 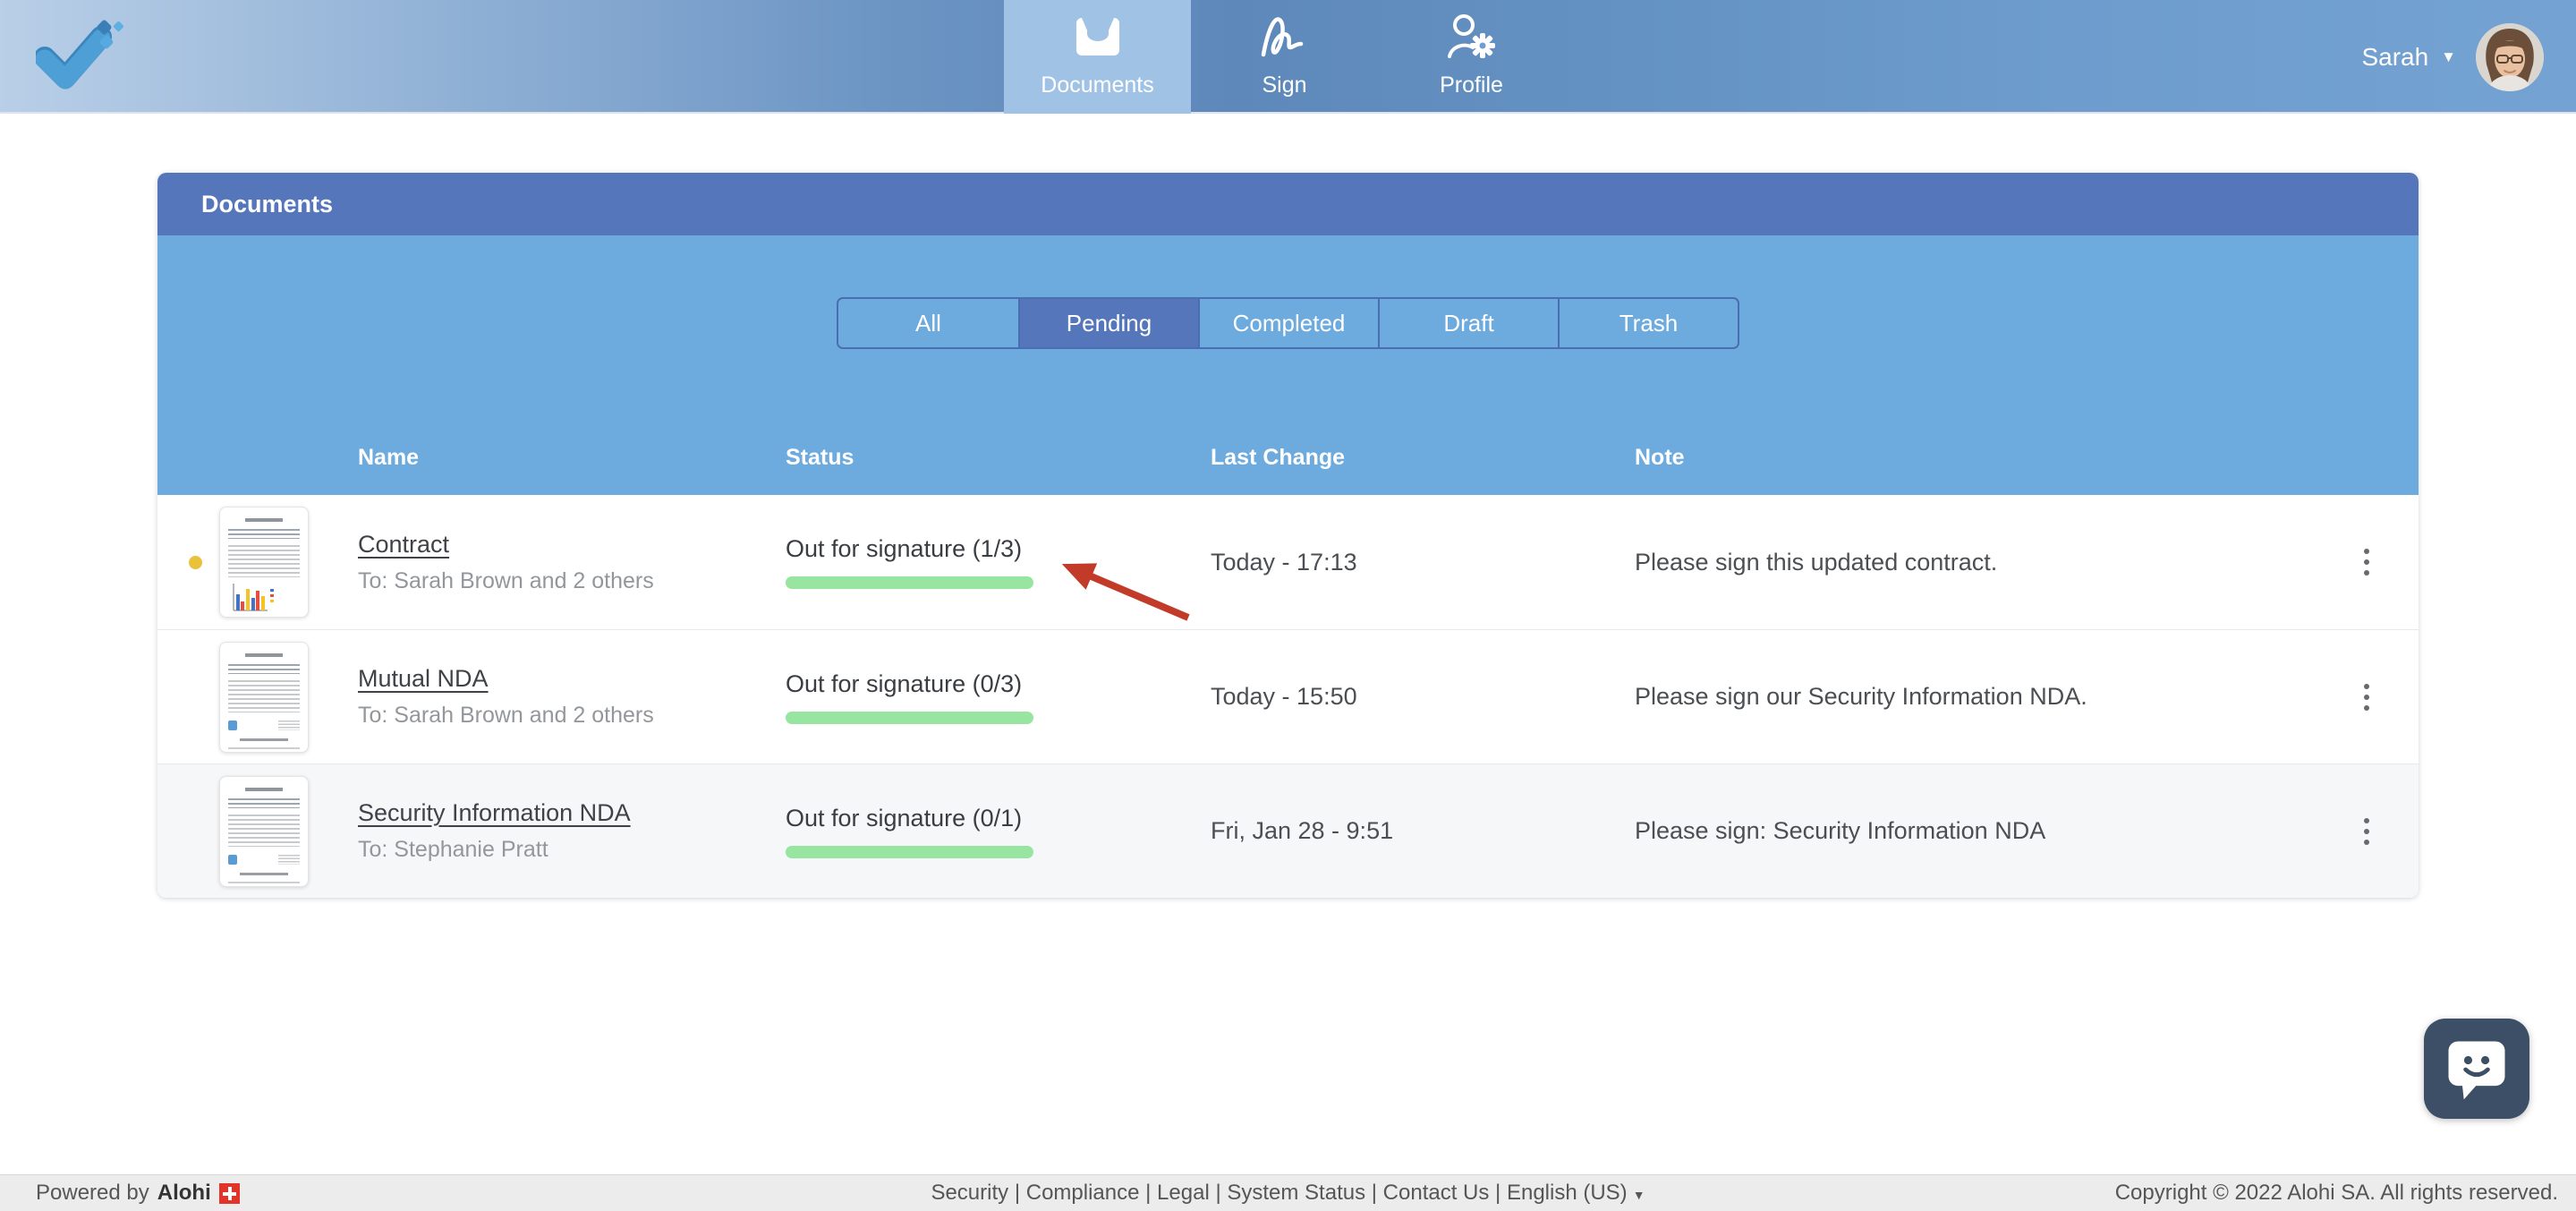 What do you see at coordinates (1472, 37) in the screenshot?
I see `profile-gear-icon` at bounding box center [1472, 37].